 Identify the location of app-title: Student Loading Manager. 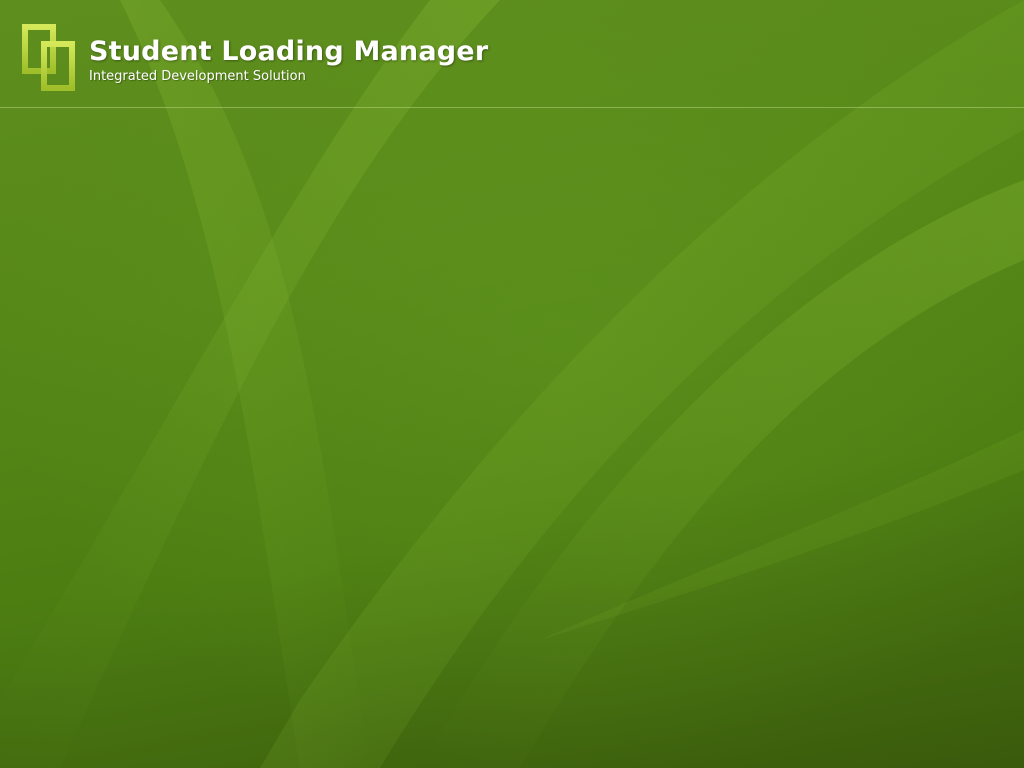
(289, 51).